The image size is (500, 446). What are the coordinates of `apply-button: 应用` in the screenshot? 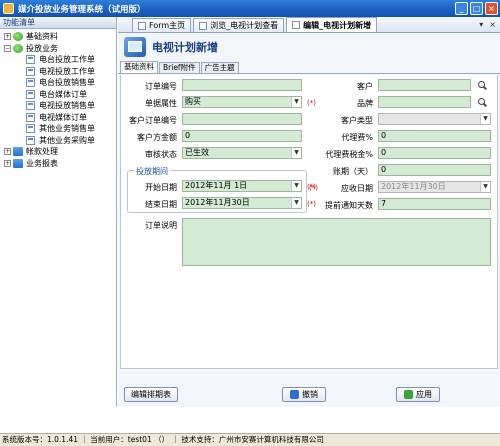 It's located at (418, 394).